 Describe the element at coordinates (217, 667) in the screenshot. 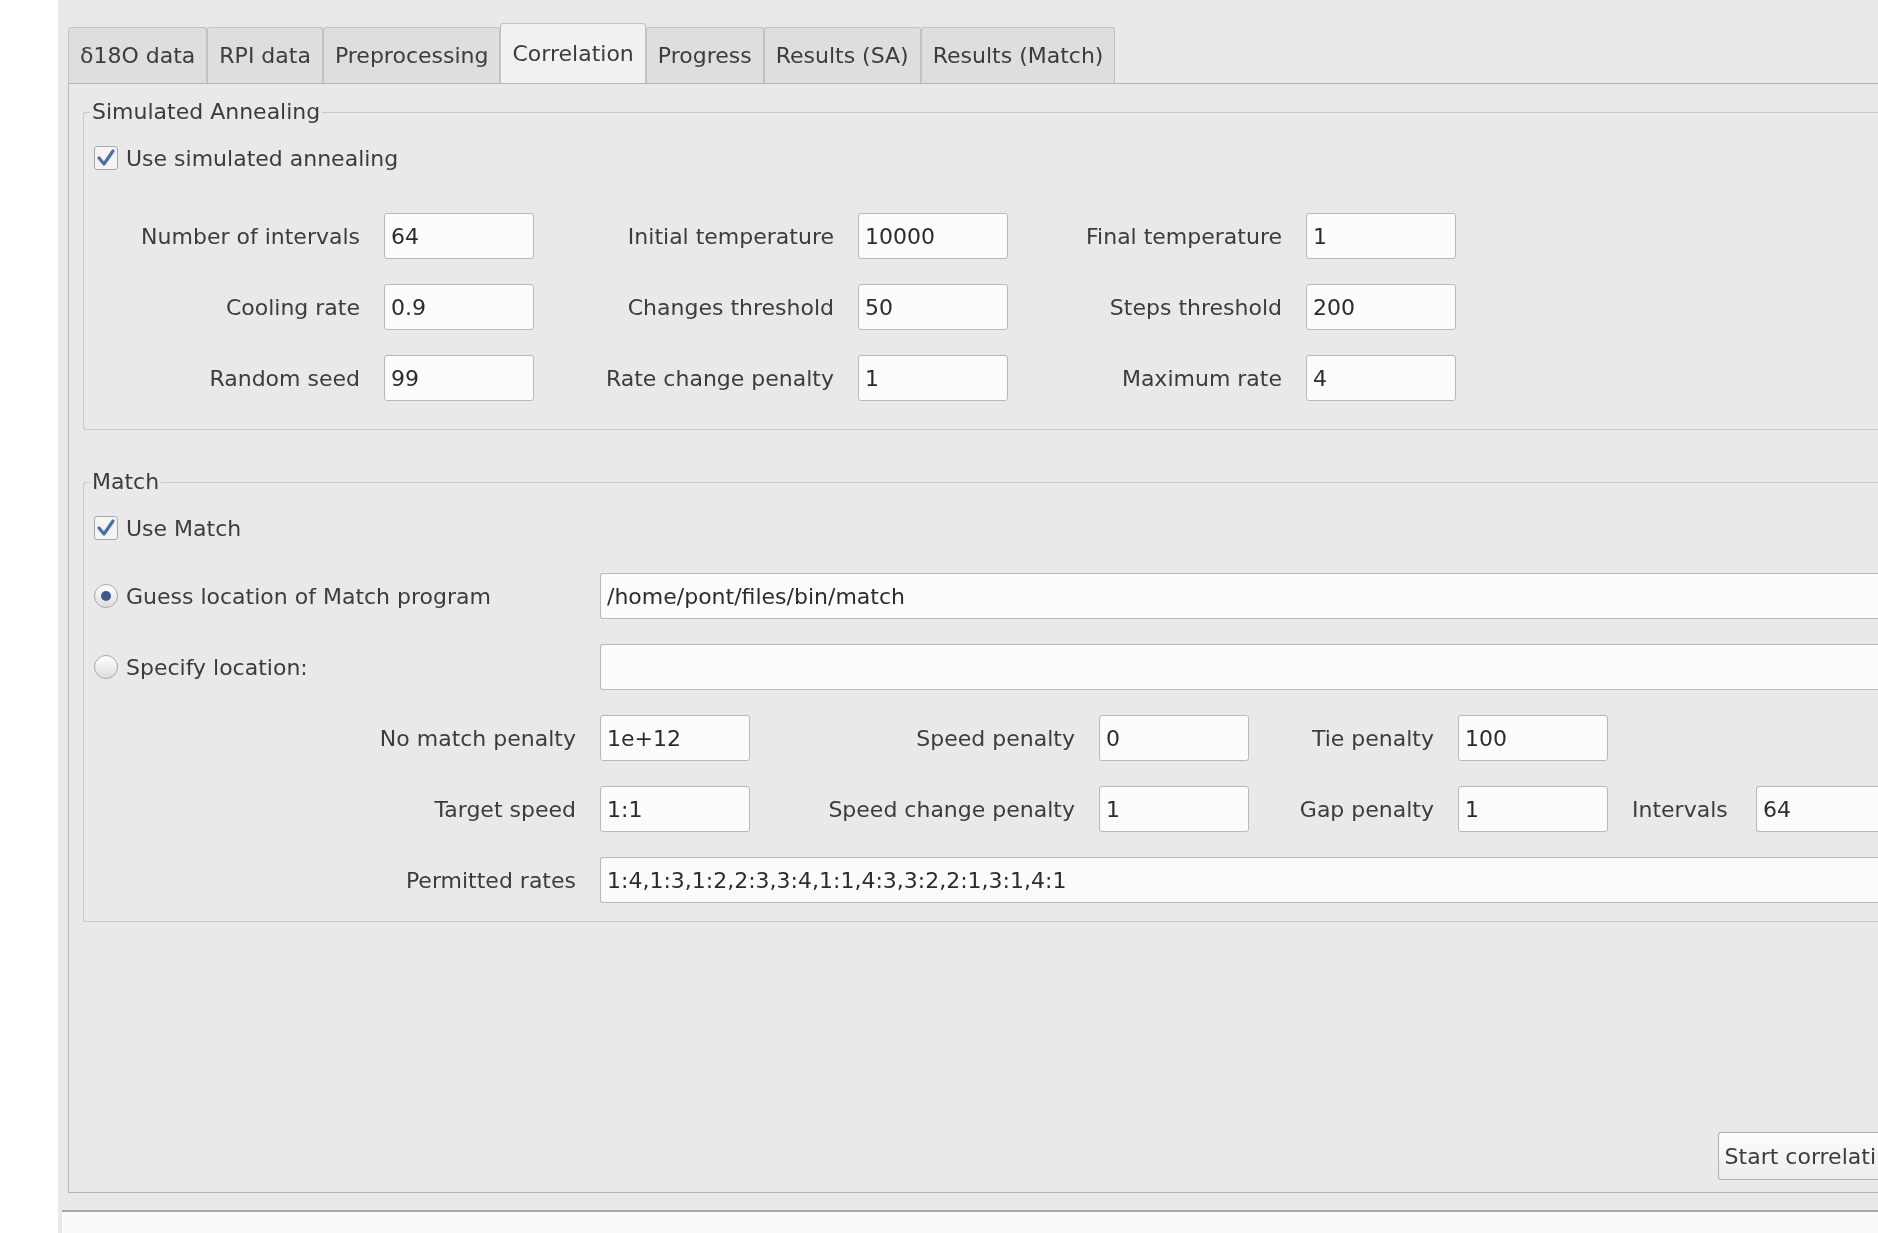

I see `radio-label: Specify location:` at that location.